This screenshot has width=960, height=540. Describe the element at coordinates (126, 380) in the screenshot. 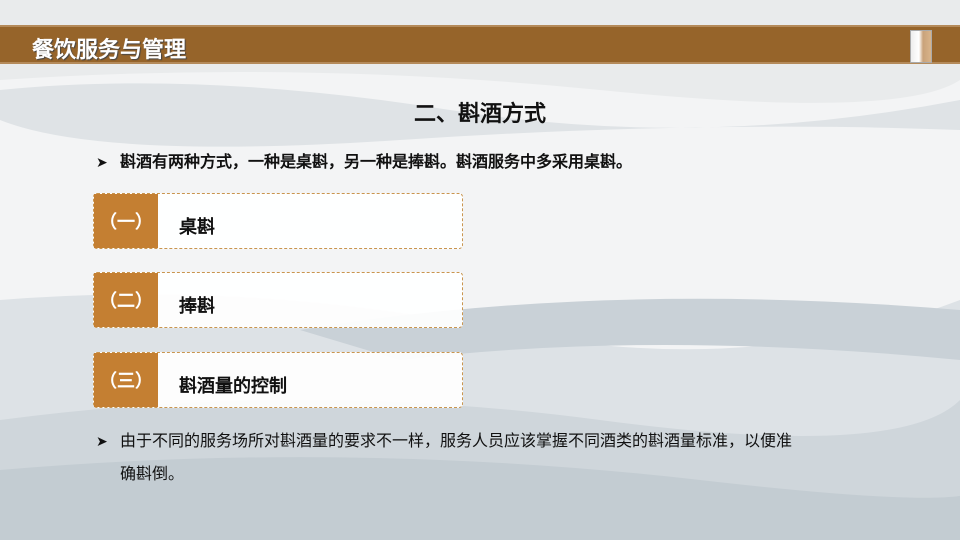

I see `item-number: （三）` at that location.